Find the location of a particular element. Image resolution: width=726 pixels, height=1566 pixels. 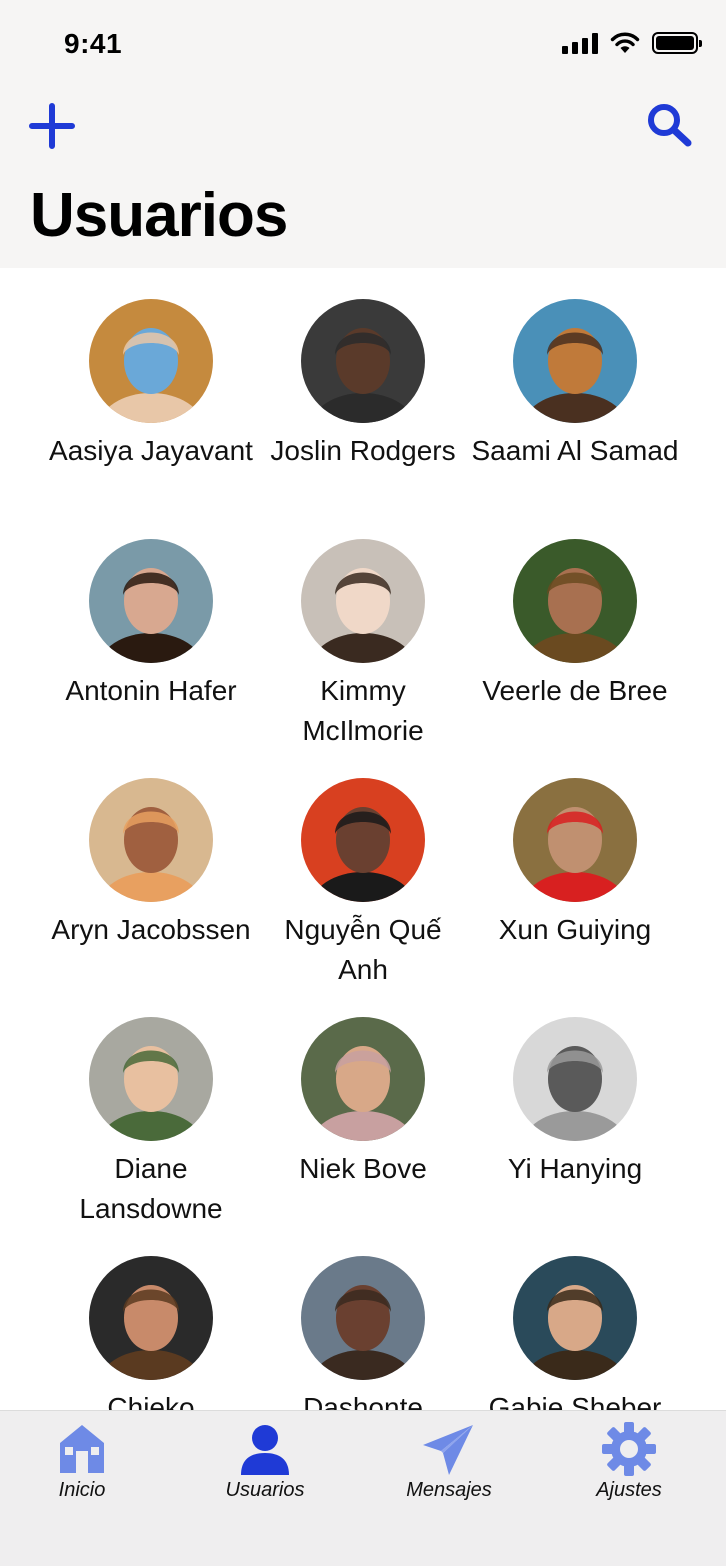

status-time: 9:41 is located at coordinates (93, 43).